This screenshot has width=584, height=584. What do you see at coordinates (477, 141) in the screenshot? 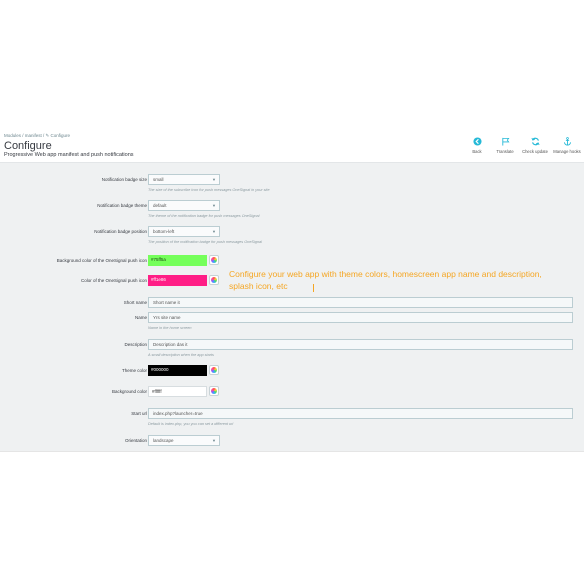
I see `back-arrow-icon` at bounding box center [477, 141].